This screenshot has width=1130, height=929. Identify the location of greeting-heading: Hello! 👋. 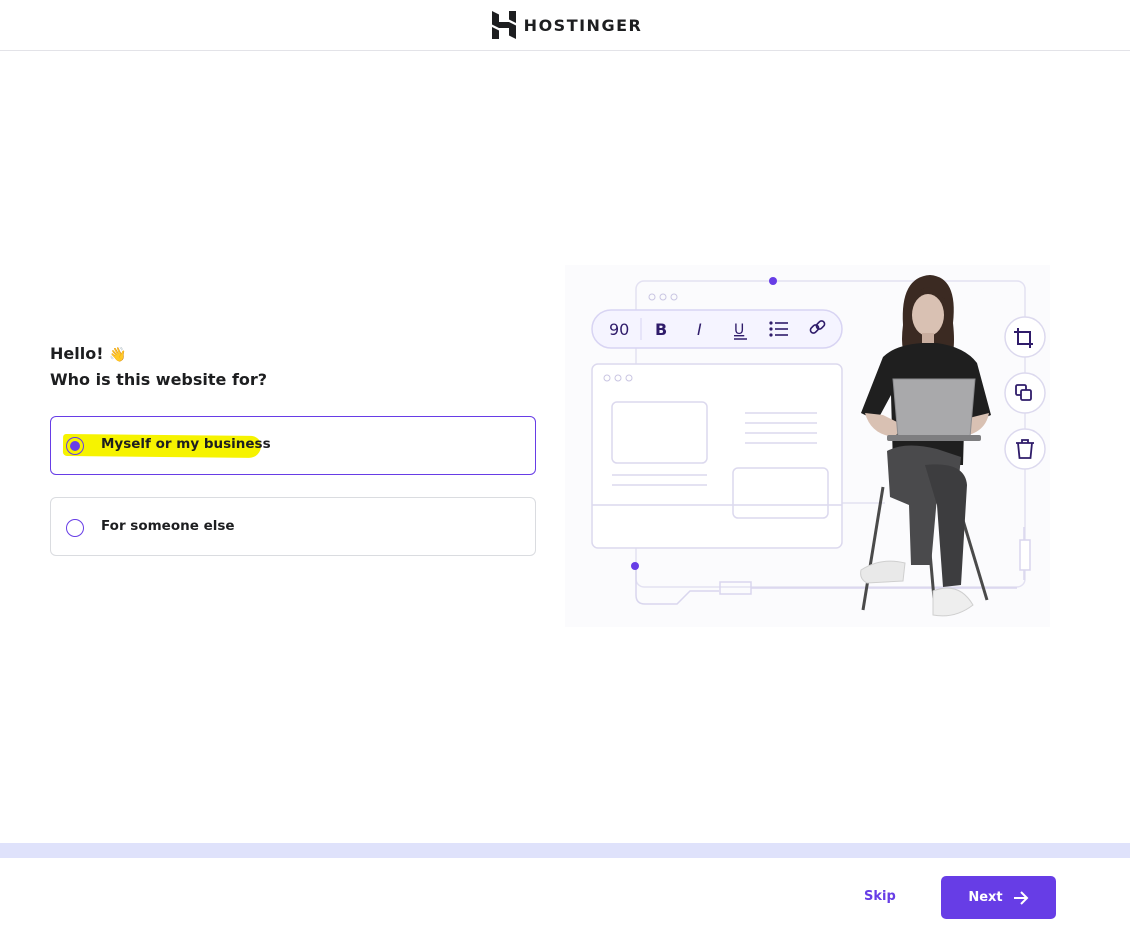
(88, 354).